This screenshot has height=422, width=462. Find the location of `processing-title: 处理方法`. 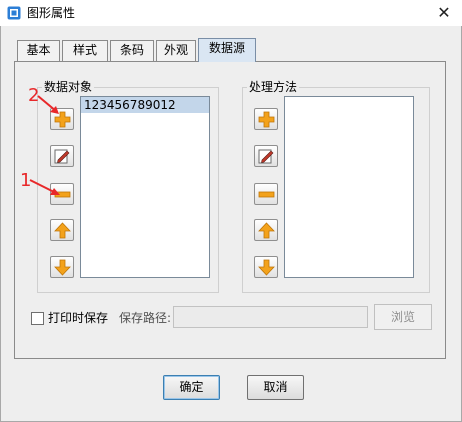

processing-title: 处理方法 is located at coordinates (273, 87).